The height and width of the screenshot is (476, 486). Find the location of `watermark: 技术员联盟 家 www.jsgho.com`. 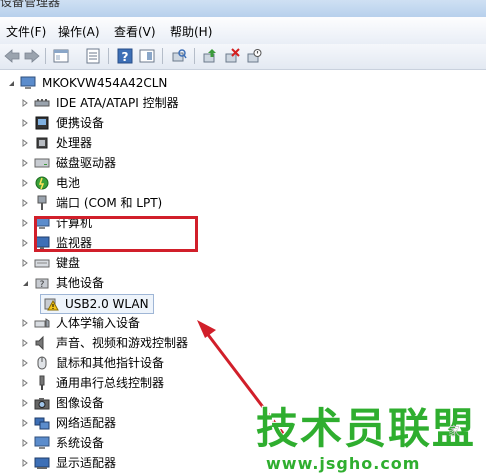

watermark: 技术员联盟 家 www.jsgho.com is located at coordinates (369, 439).